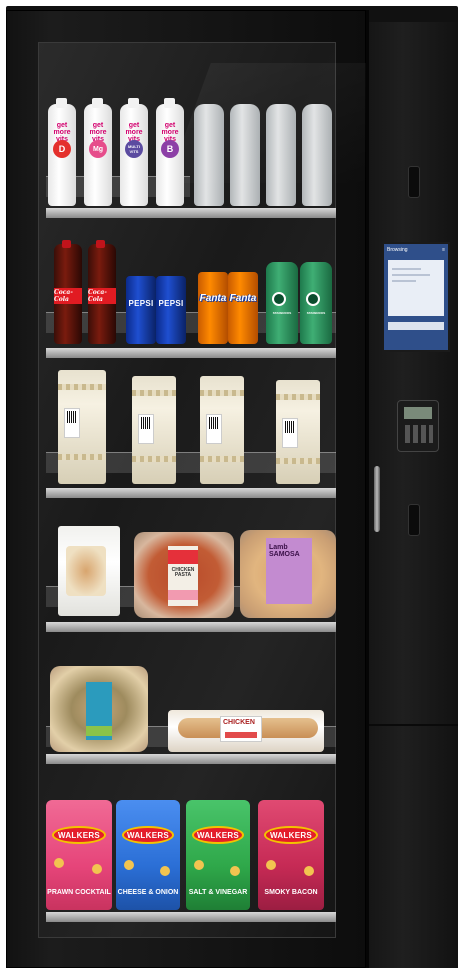 The image size is (461, 970). I want to click on screen-footer, so click(416, 326).